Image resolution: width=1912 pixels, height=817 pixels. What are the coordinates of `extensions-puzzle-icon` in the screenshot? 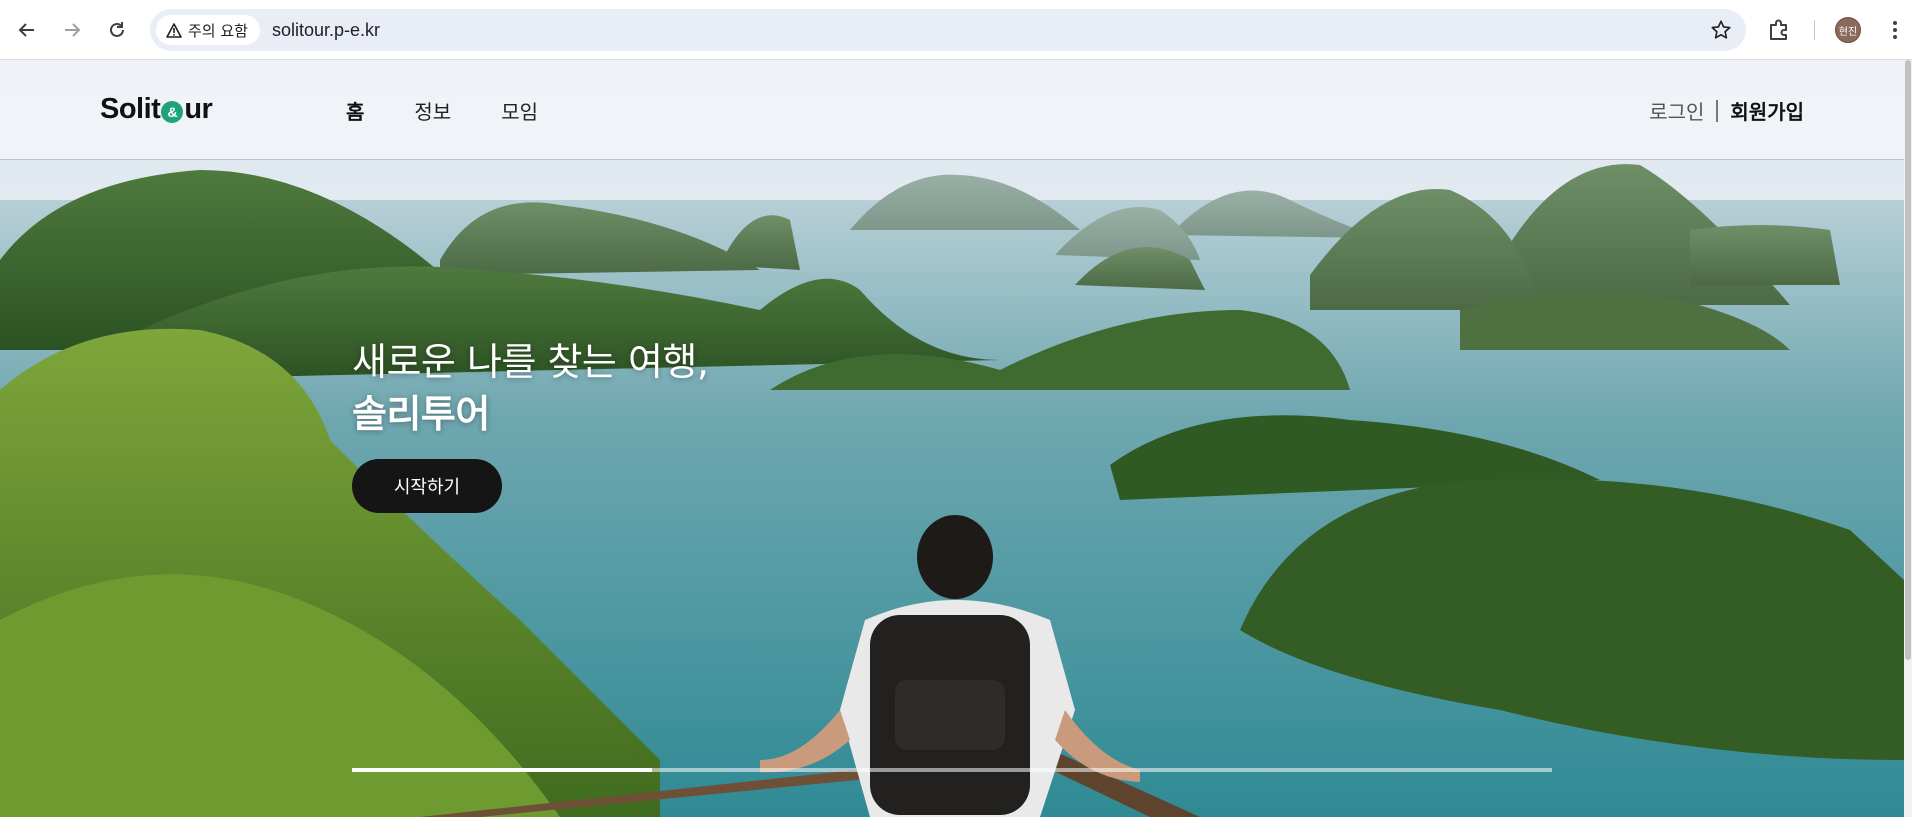 It's located at (1779, 30).